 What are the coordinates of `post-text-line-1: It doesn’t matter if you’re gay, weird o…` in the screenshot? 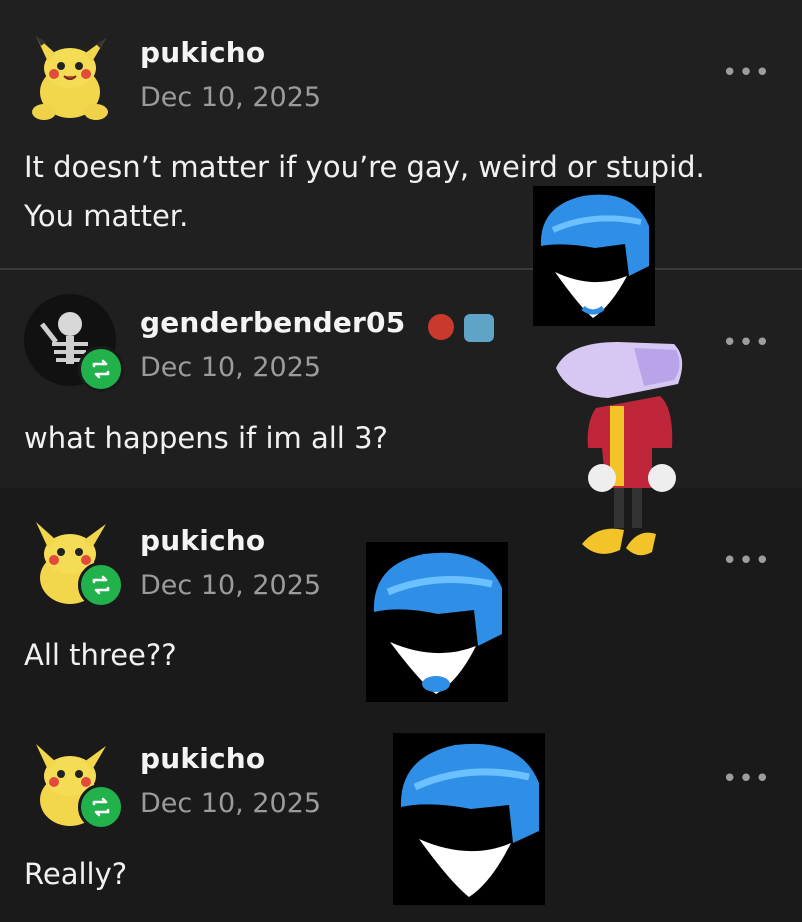 It's located at (364, 167).